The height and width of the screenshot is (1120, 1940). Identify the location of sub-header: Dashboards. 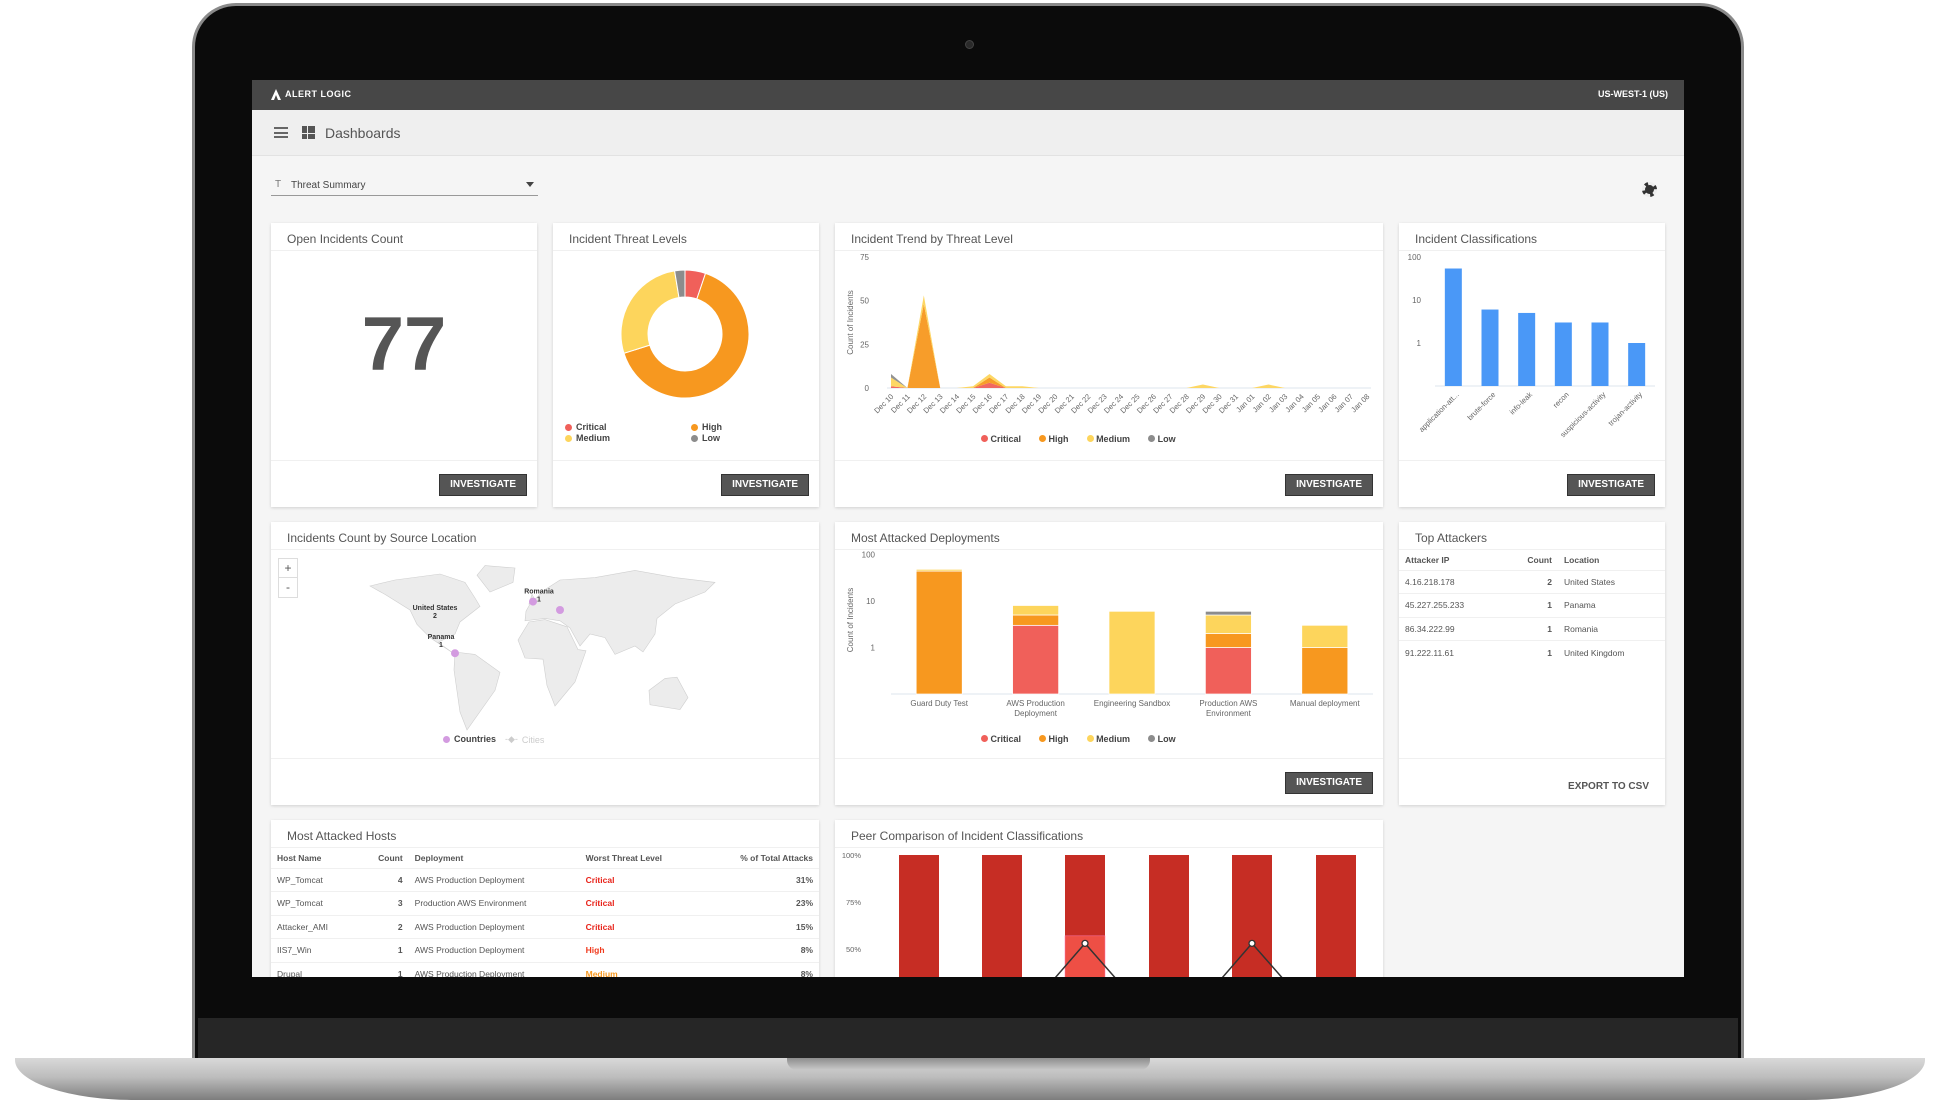
(968, 133).